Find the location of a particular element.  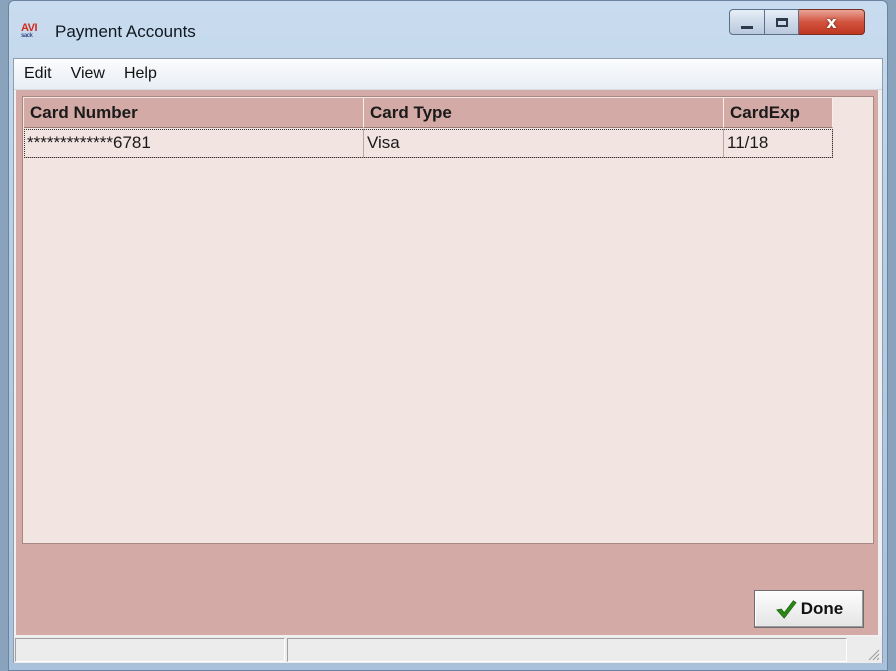

menu-help: Help is located at coordinates (140, 74).